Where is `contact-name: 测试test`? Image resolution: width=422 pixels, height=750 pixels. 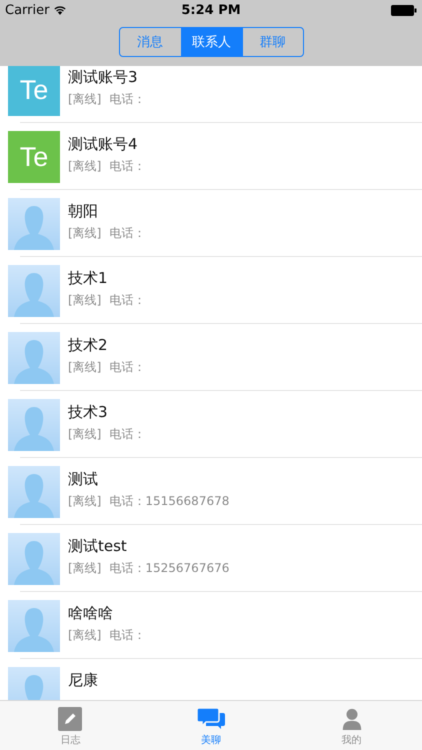
contact-name: 测试test is located at coordinates (98, 546).